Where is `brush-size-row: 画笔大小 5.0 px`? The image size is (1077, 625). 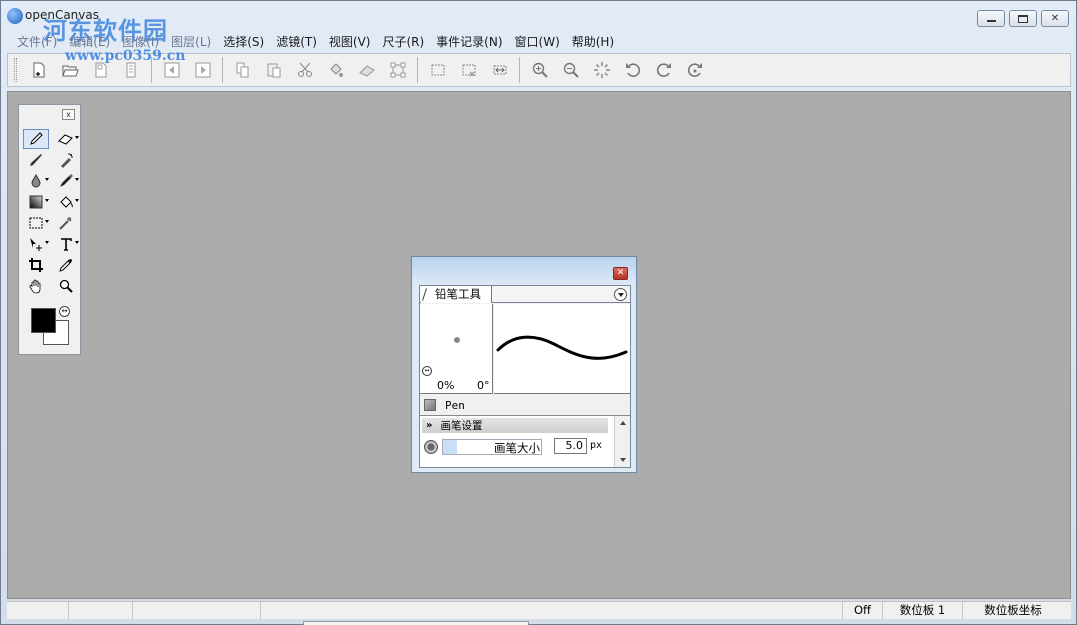
brush-size-row: 画笔大小 5.0 px is located at coordinates (517, 447).